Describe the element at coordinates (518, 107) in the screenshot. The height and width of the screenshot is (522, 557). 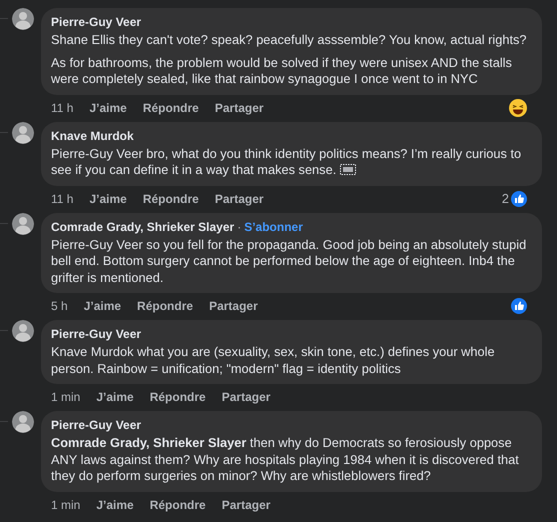
I see `laughing-emoji-icon` at that location.